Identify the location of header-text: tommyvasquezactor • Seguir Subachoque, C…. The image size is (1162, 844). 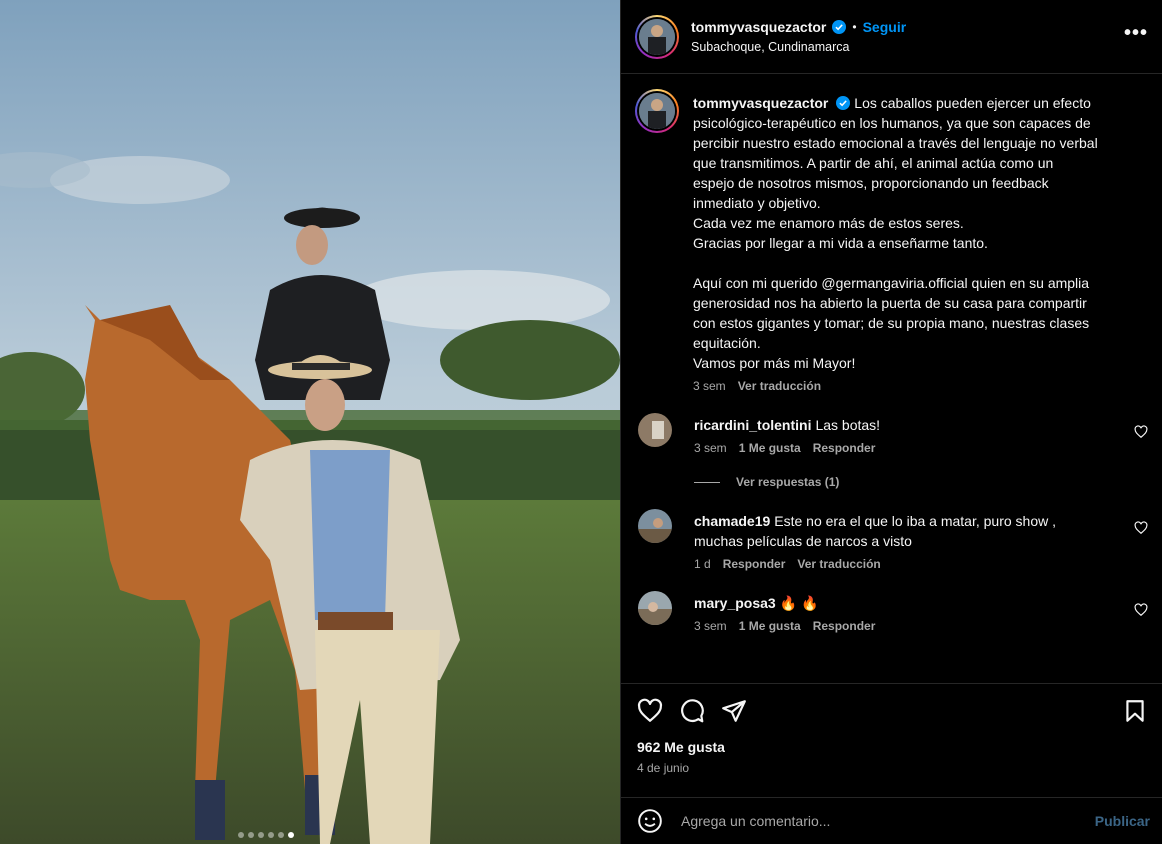
(907, 36).